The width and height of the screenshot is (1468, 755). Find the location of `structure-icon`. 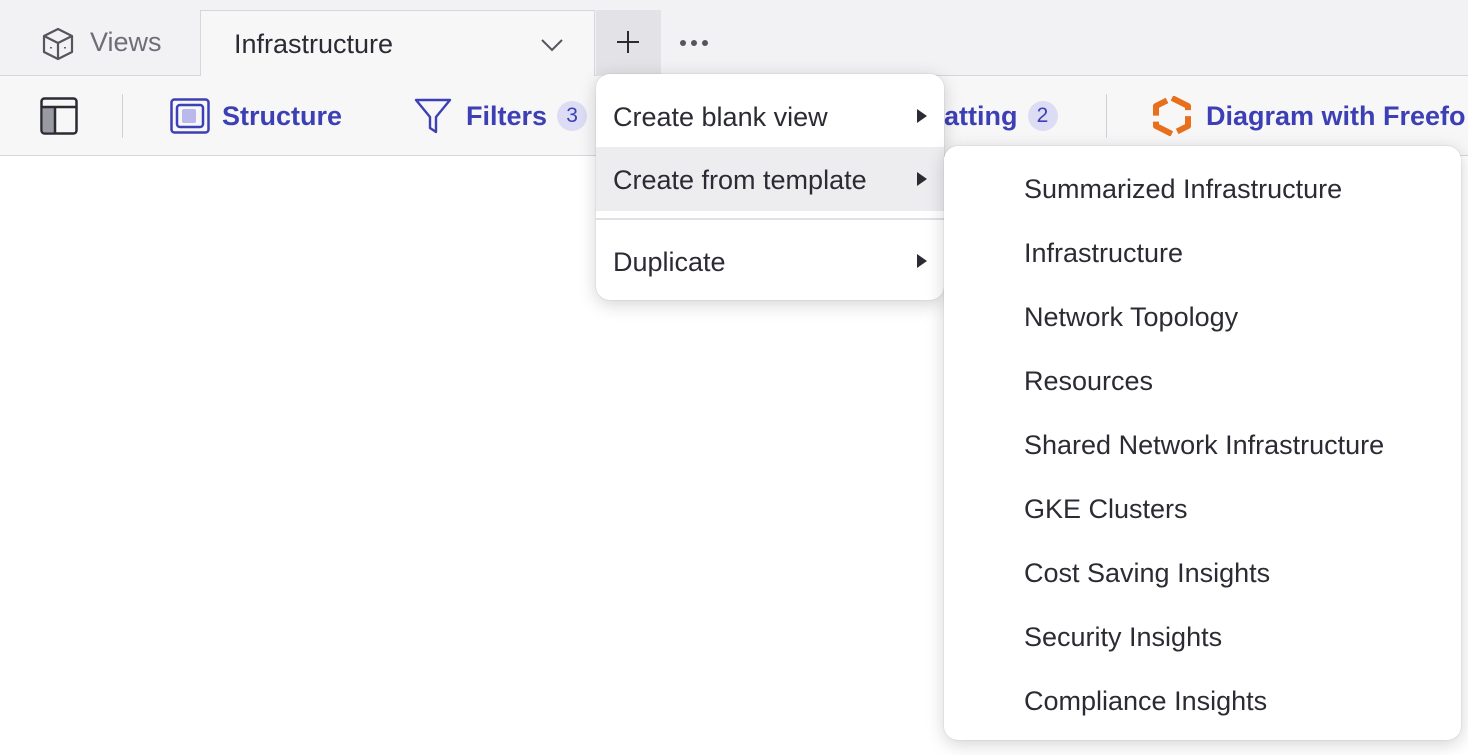

structure-icon is located at coordinates (190, 116).